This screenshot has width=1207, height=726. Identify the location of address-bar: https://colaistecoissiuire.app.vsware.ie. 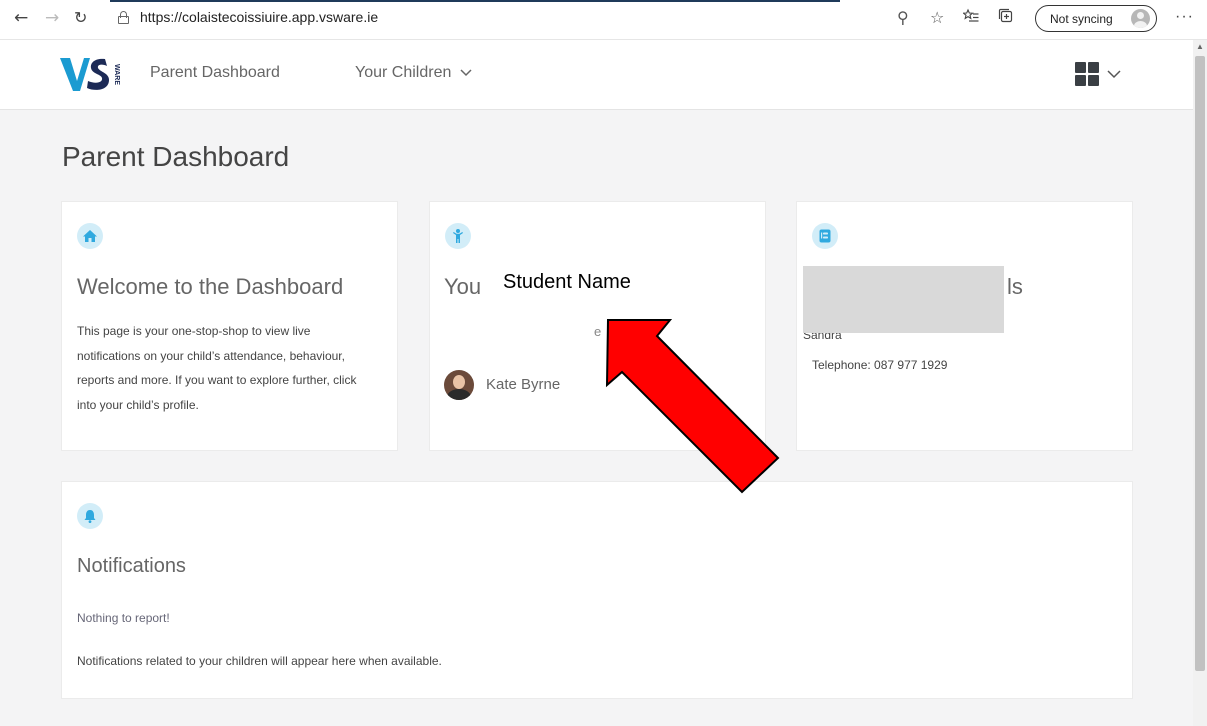
(259, 17).